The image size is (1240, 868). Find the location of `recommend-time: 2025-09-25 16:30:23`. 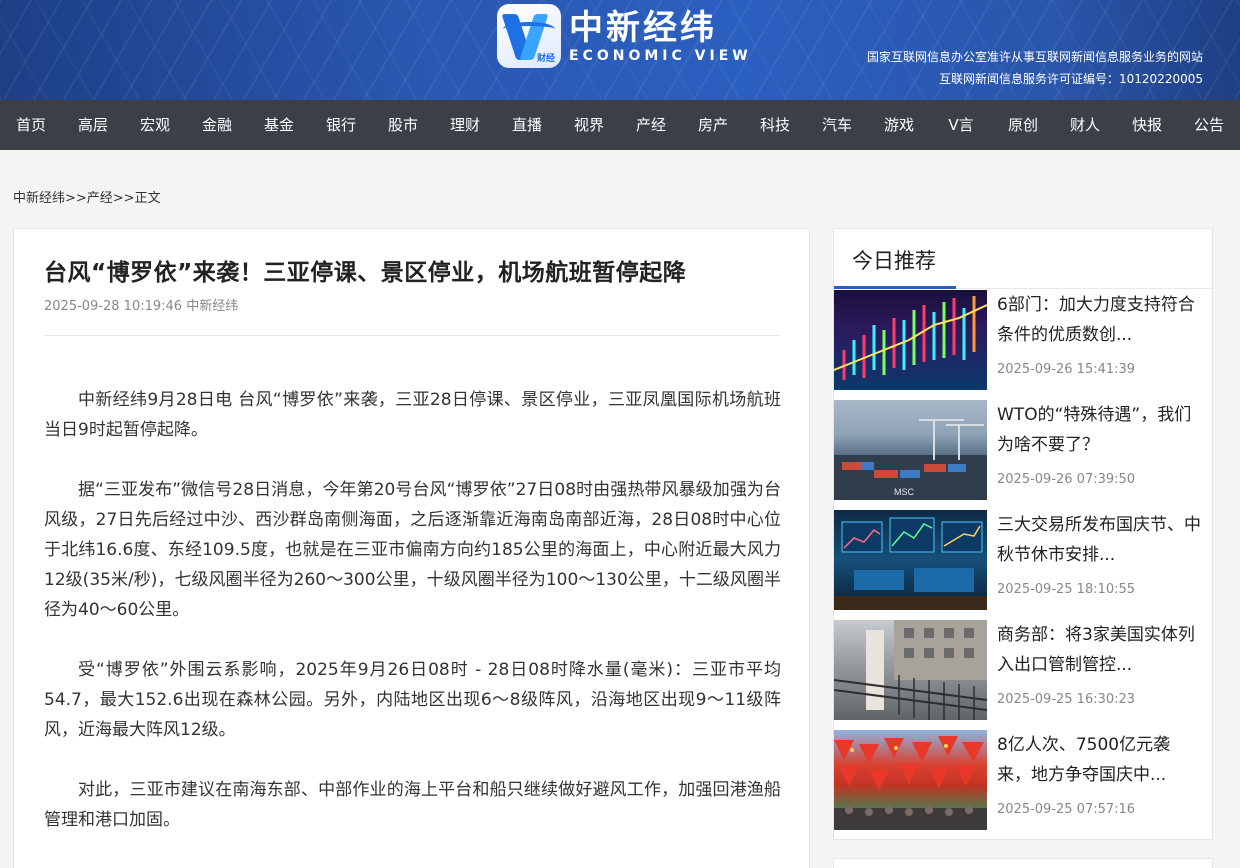

recommend-time: 2025-09-25 16:30:23 is located at coordinates (1066, 699).